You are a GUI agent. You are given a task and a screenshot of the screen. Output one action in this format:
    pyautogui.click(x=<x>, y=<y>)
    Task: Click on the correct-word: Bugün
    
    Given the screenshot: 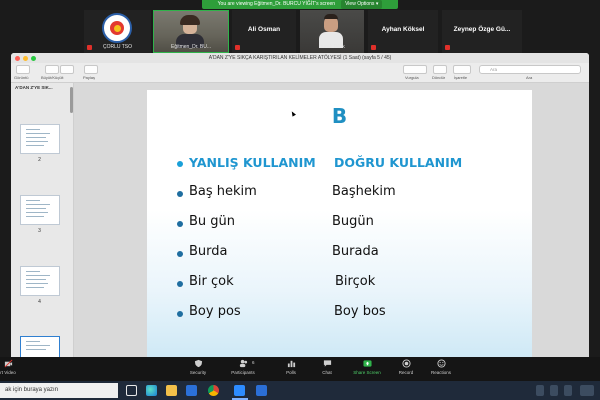 What is the action you would take?
    pyautogui.click(x=353, y=221)
    